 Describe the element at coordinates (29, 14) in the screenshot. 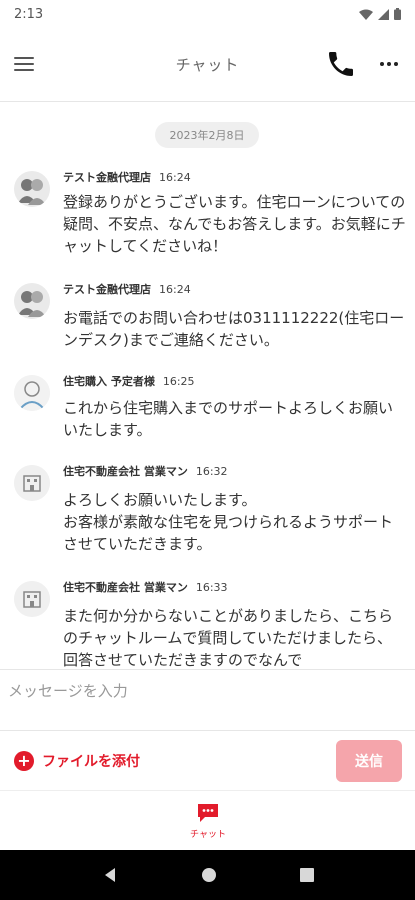

I see `status-time: 2:13` at that location.